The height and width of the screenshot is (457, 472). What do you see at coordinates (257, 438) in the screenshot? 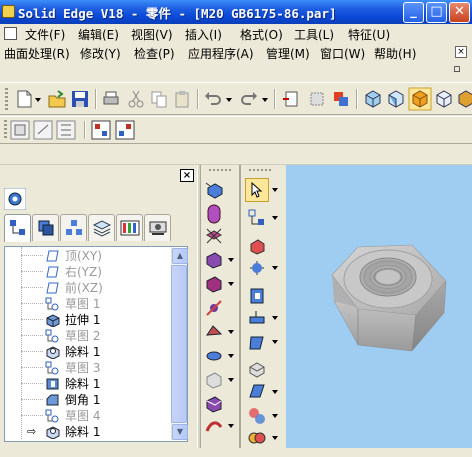
I see `split-tool-icon` at bounding box center [257, 438].